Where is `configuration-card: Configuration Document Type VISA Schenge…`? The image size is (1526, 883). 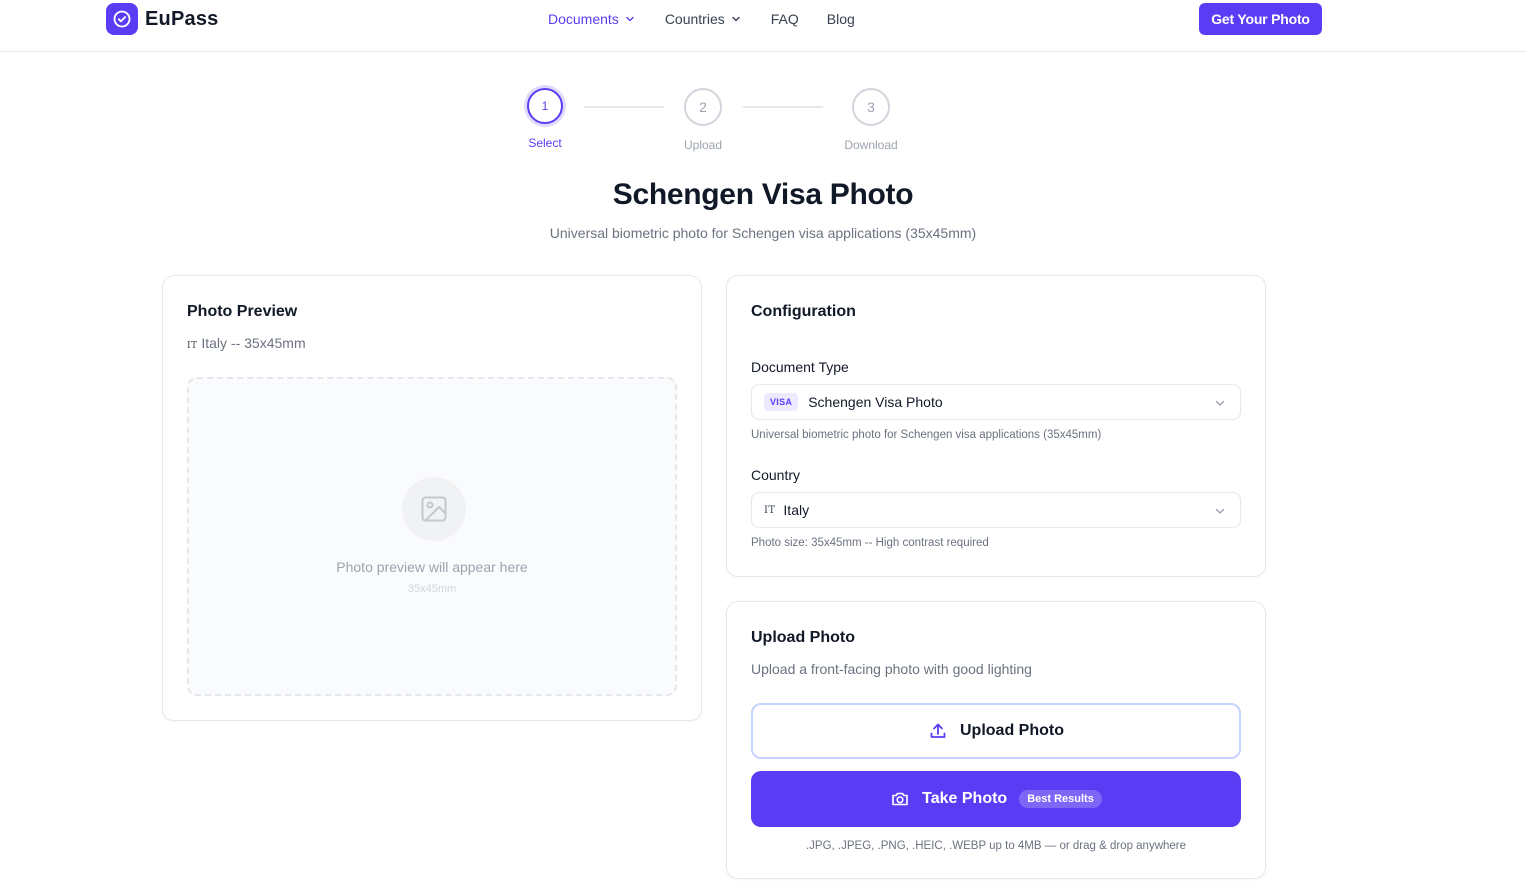 configuration-card: Configuration Document Type VISA Schenge… is located at coordinates (996, 426).